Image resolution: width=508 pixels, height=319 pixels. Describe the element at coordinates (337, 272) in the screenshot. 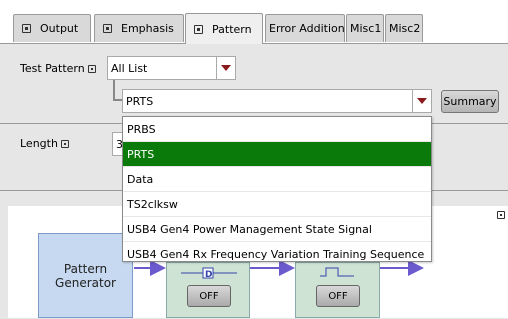

I see `waveform-icon` at that location.